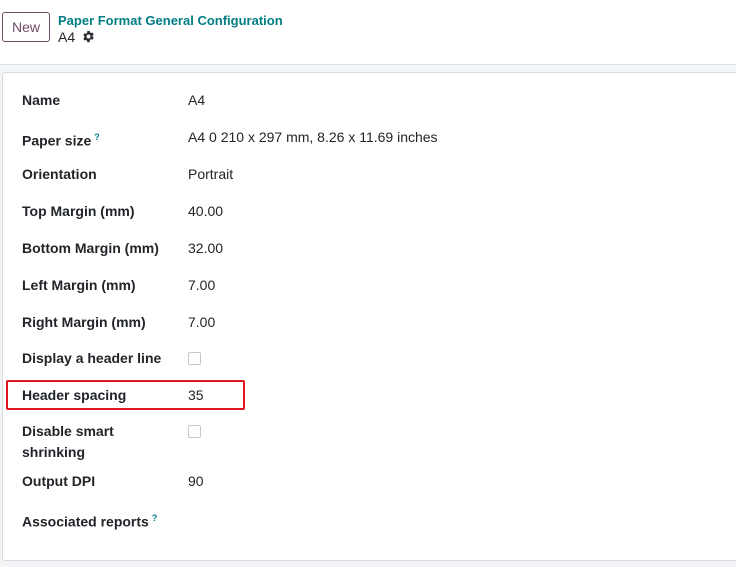 The image size is (736, 567). Describe the element at coordinates (67, 37) in the screenshot. I see `record-title: A4` at that location.